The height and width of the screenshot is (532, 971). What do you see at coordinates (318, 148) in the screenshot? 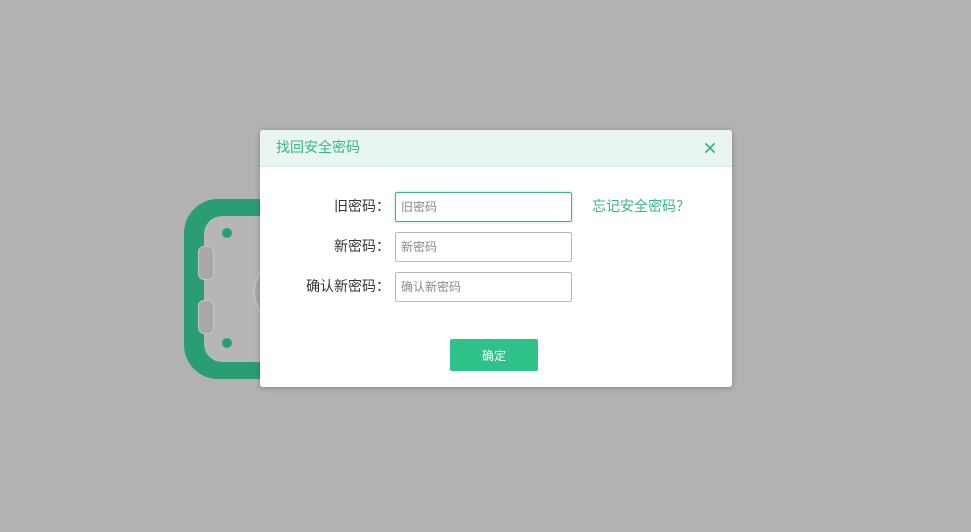
I see `dialog-title: 找回安全密码` at bounding box center [318, 148].